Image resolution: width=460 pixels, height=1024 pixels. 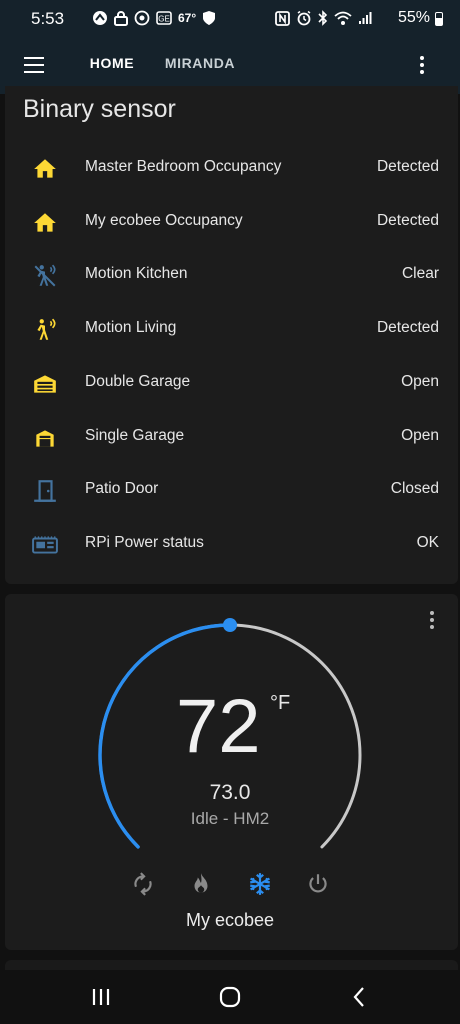 What do you see at coordinates (414, 488) in the screenshot?
I see `entity-state: Closed` at bounding box center [414, 488].